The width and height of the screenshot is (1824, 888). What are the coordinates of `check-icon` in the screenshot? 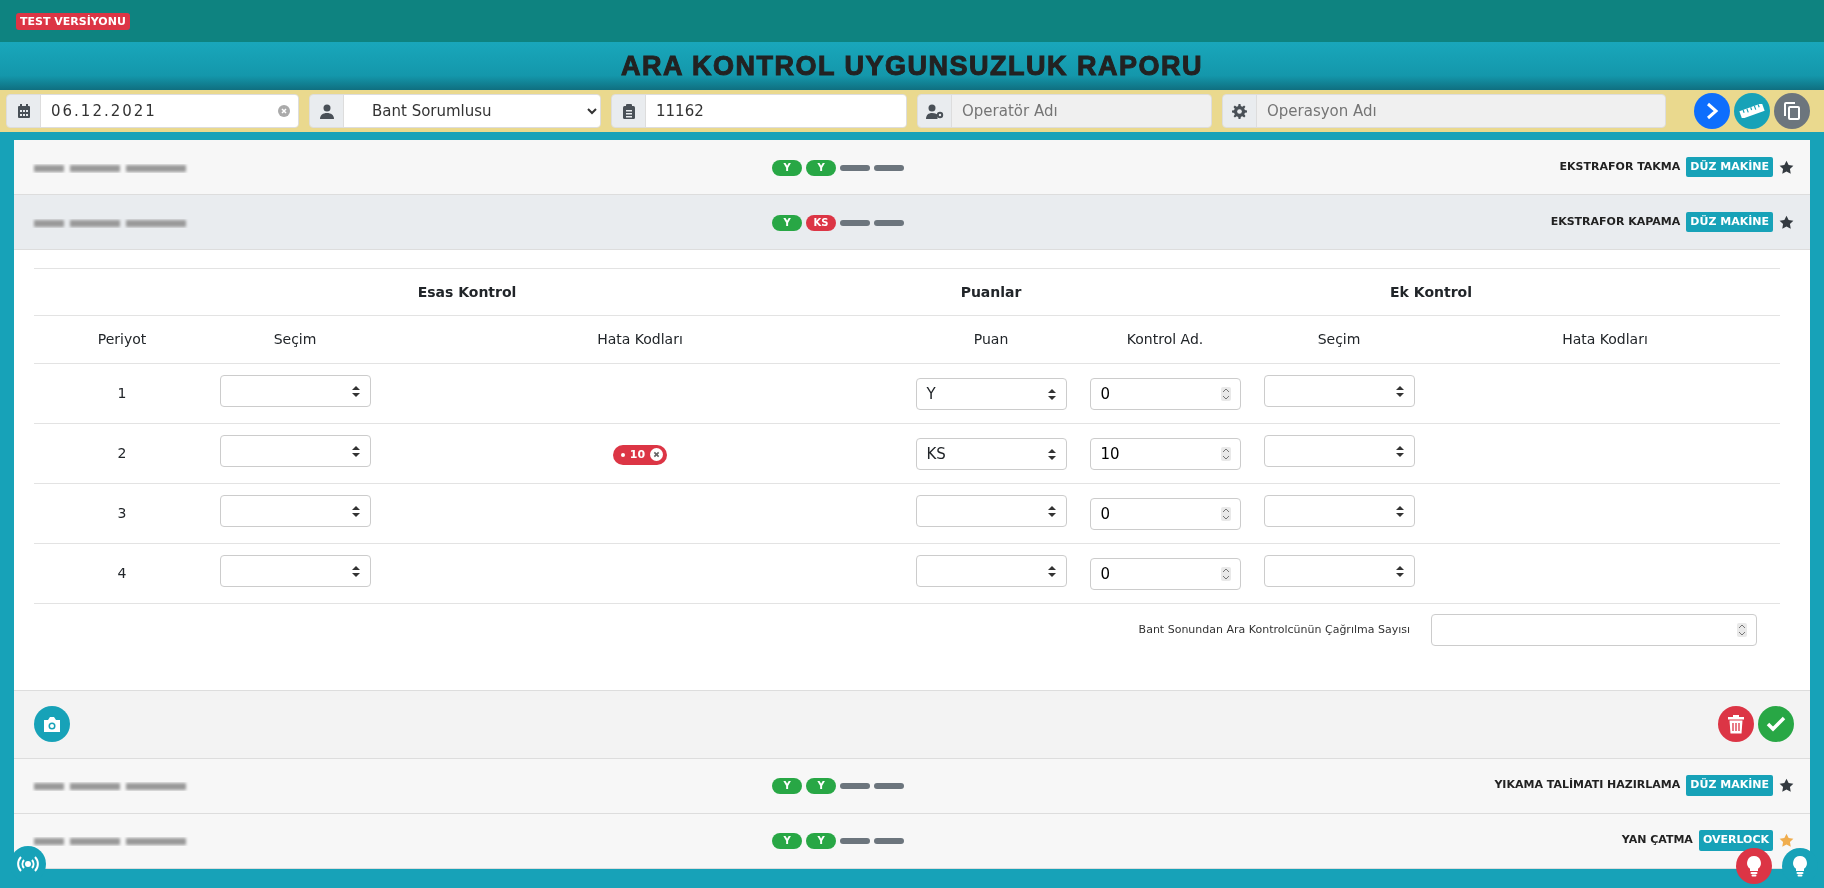 It's located at (1776, 724).